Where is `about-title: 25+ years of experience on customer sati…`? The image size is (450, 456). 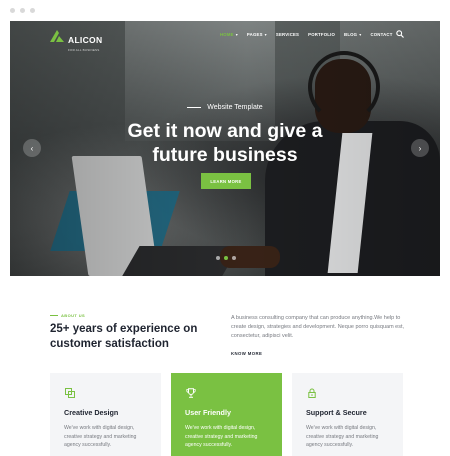 about-title: 25+ years of experience on customer sati… is located at coordinates (124, 336).